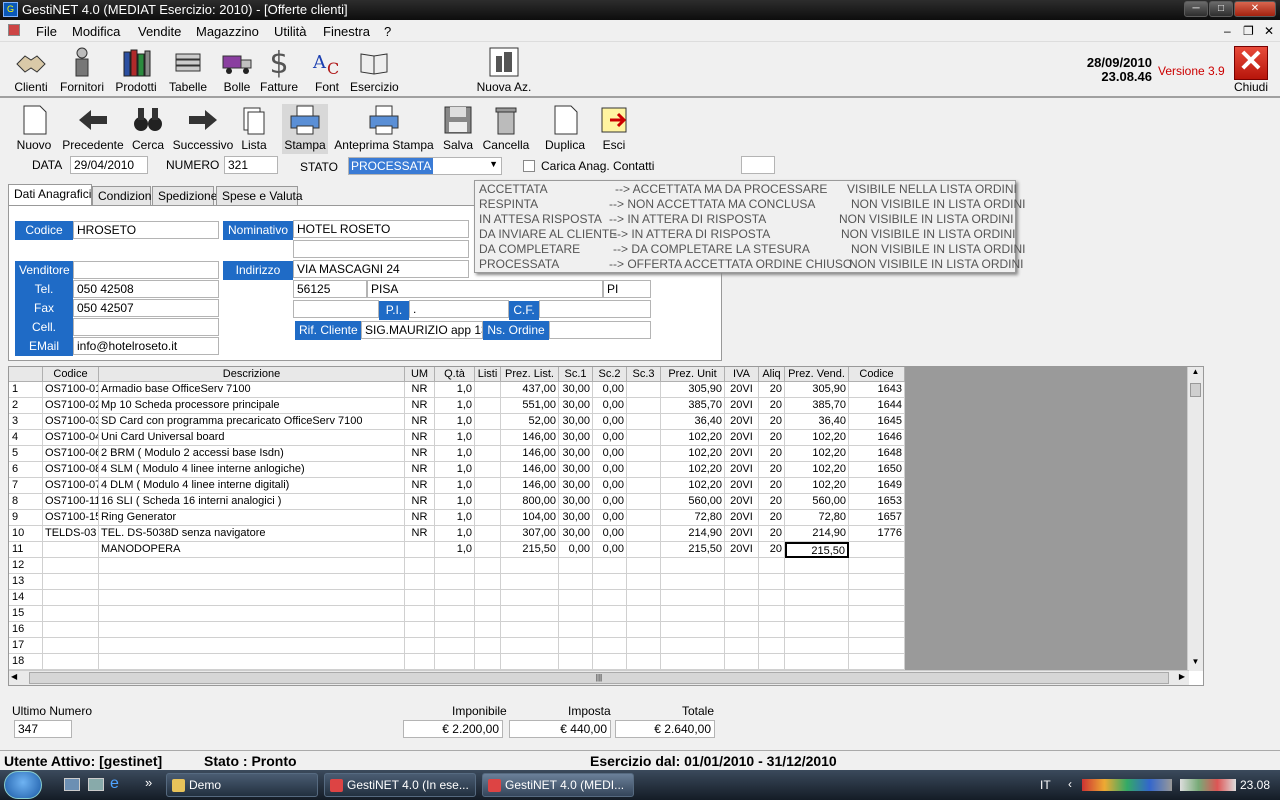 This screenshot has height=800, width=1280. I want to click on ns-ordine-field, so click(600, 330).